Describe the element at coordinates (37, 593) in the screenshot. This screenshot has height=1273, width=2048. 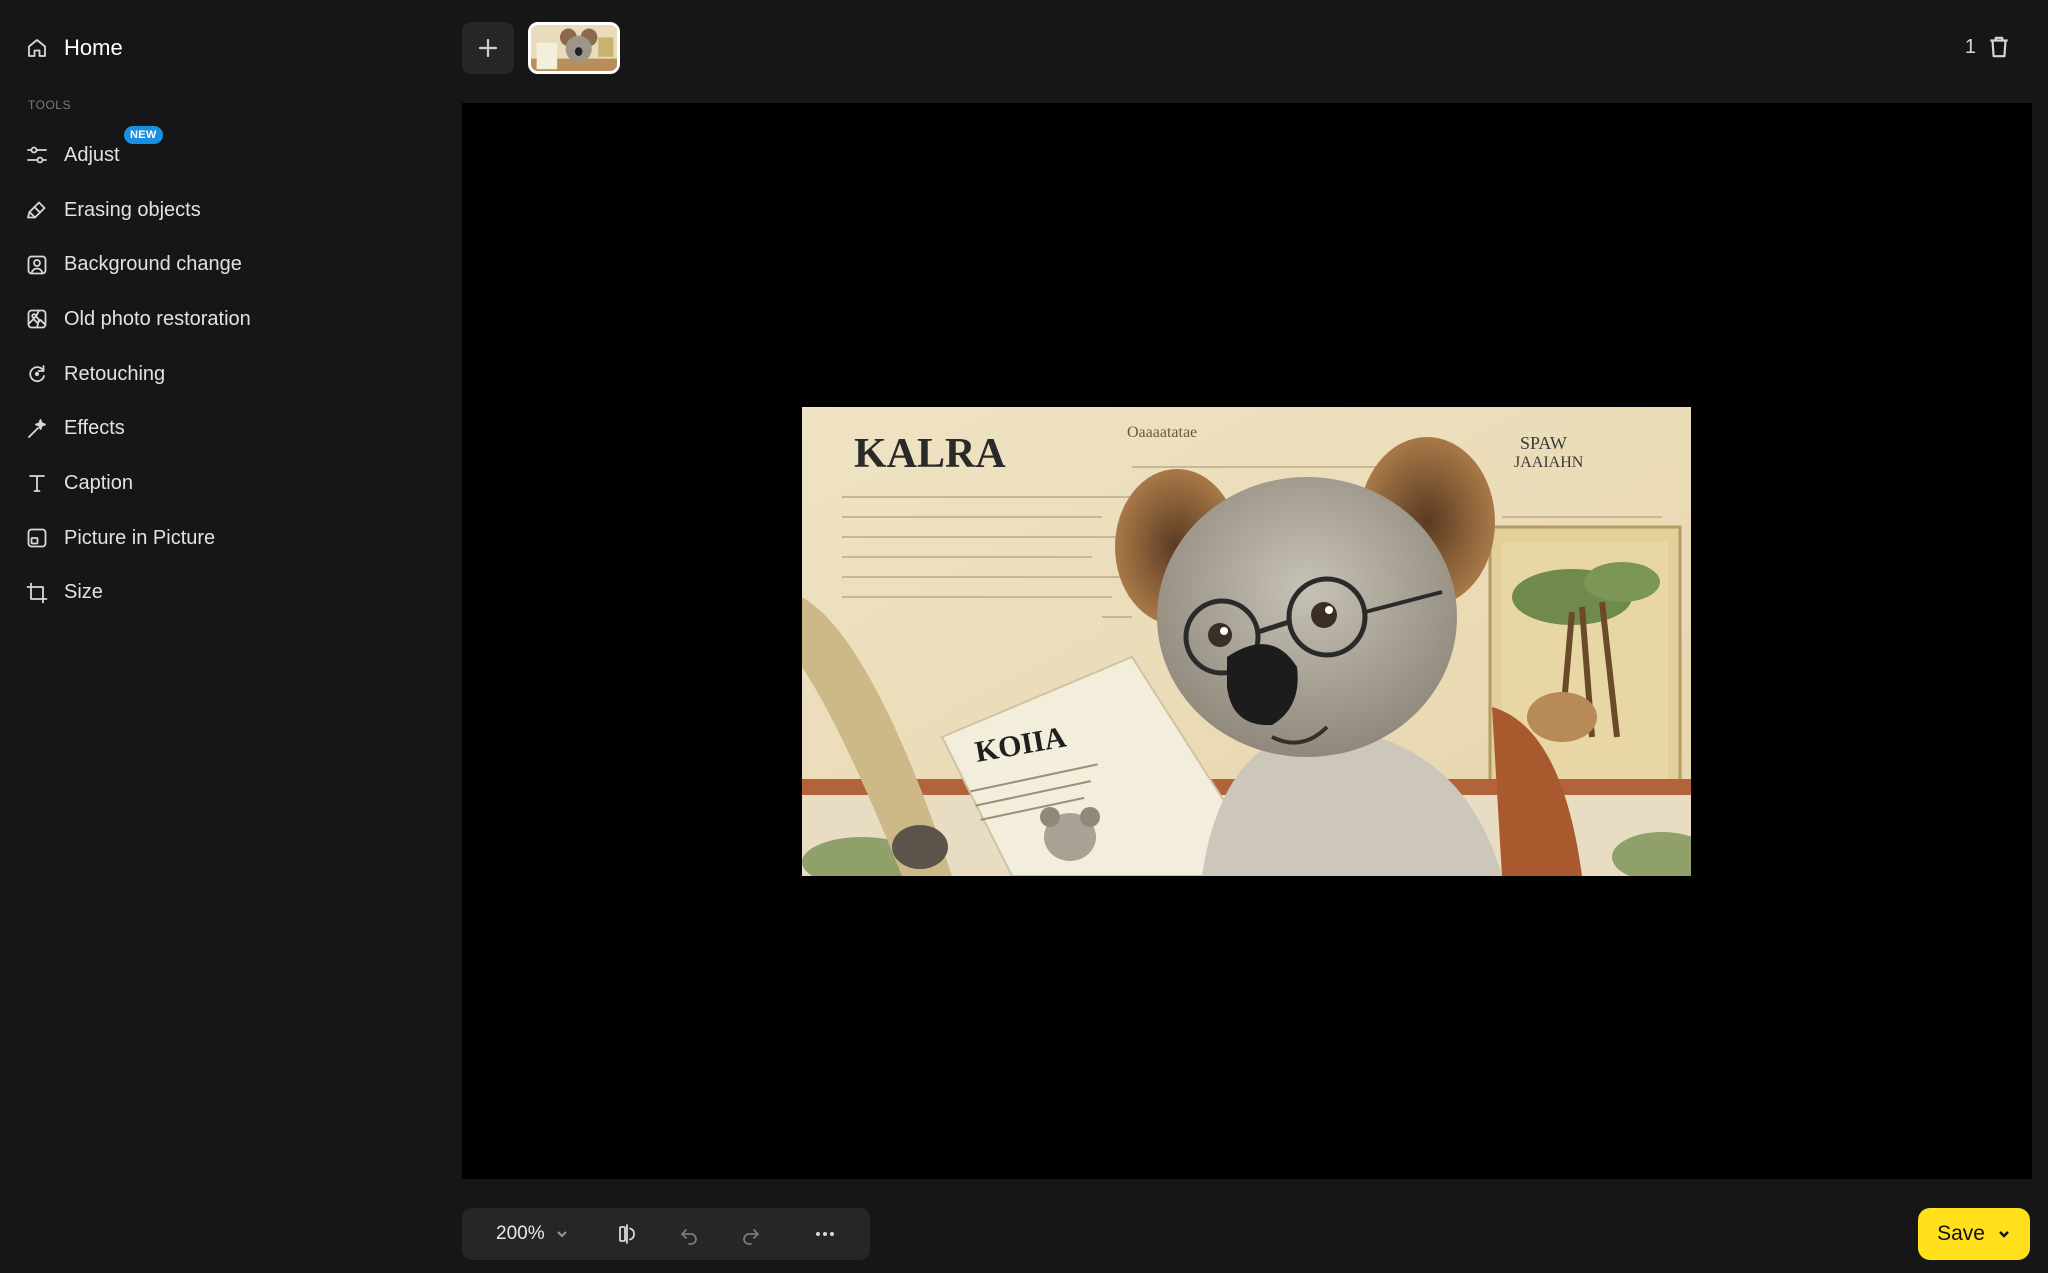
I see `crop-icon` at that location.